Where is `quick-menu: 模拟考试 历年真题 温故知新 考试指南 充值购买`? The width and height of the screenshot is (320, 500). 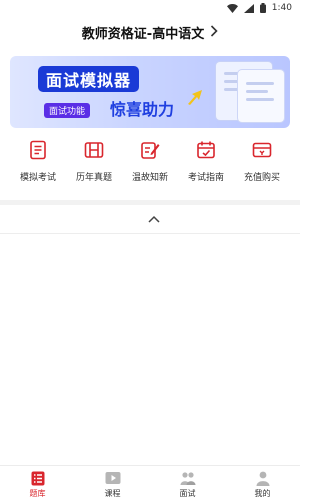 quick-menu: 模拟考试 历年真题 温故知新 考试指南 充值购买 is located at coordinates (150, 168).